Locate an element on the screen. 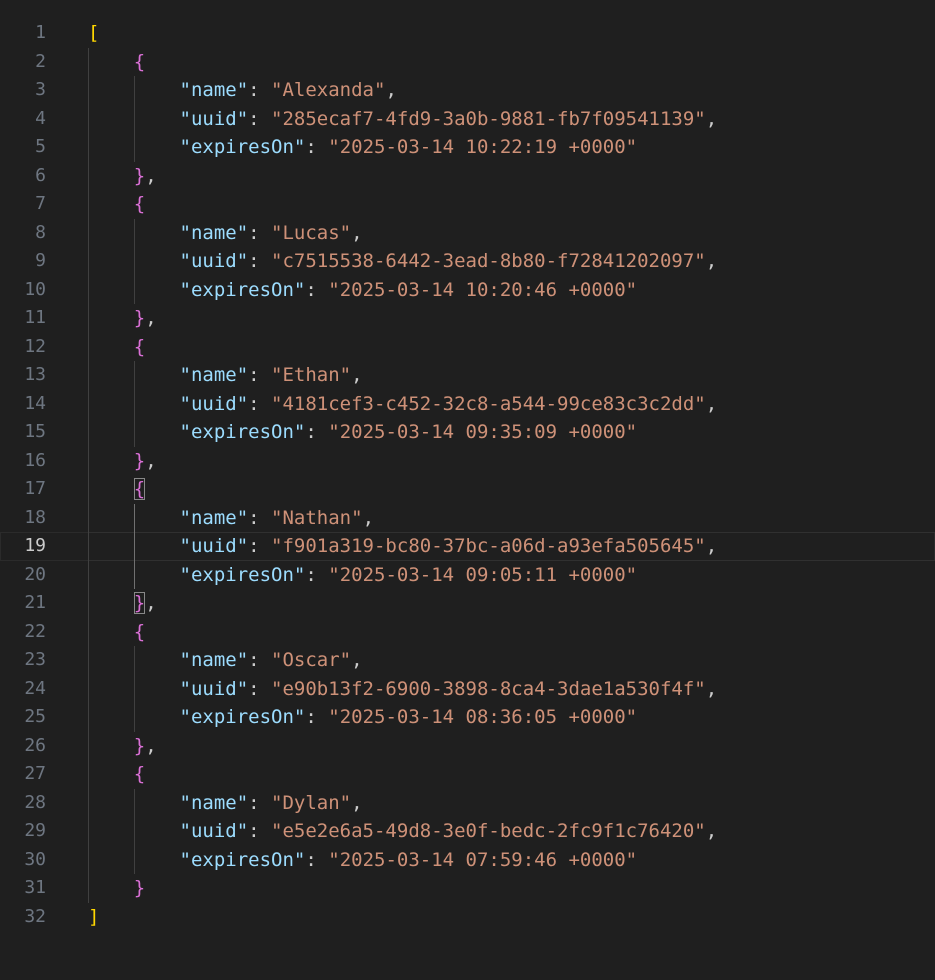 Image resolution: width=935 pixels, height=980 pixels. line-property-name: 3 "name": "Alexanda", is located at coordinates (467, 90).